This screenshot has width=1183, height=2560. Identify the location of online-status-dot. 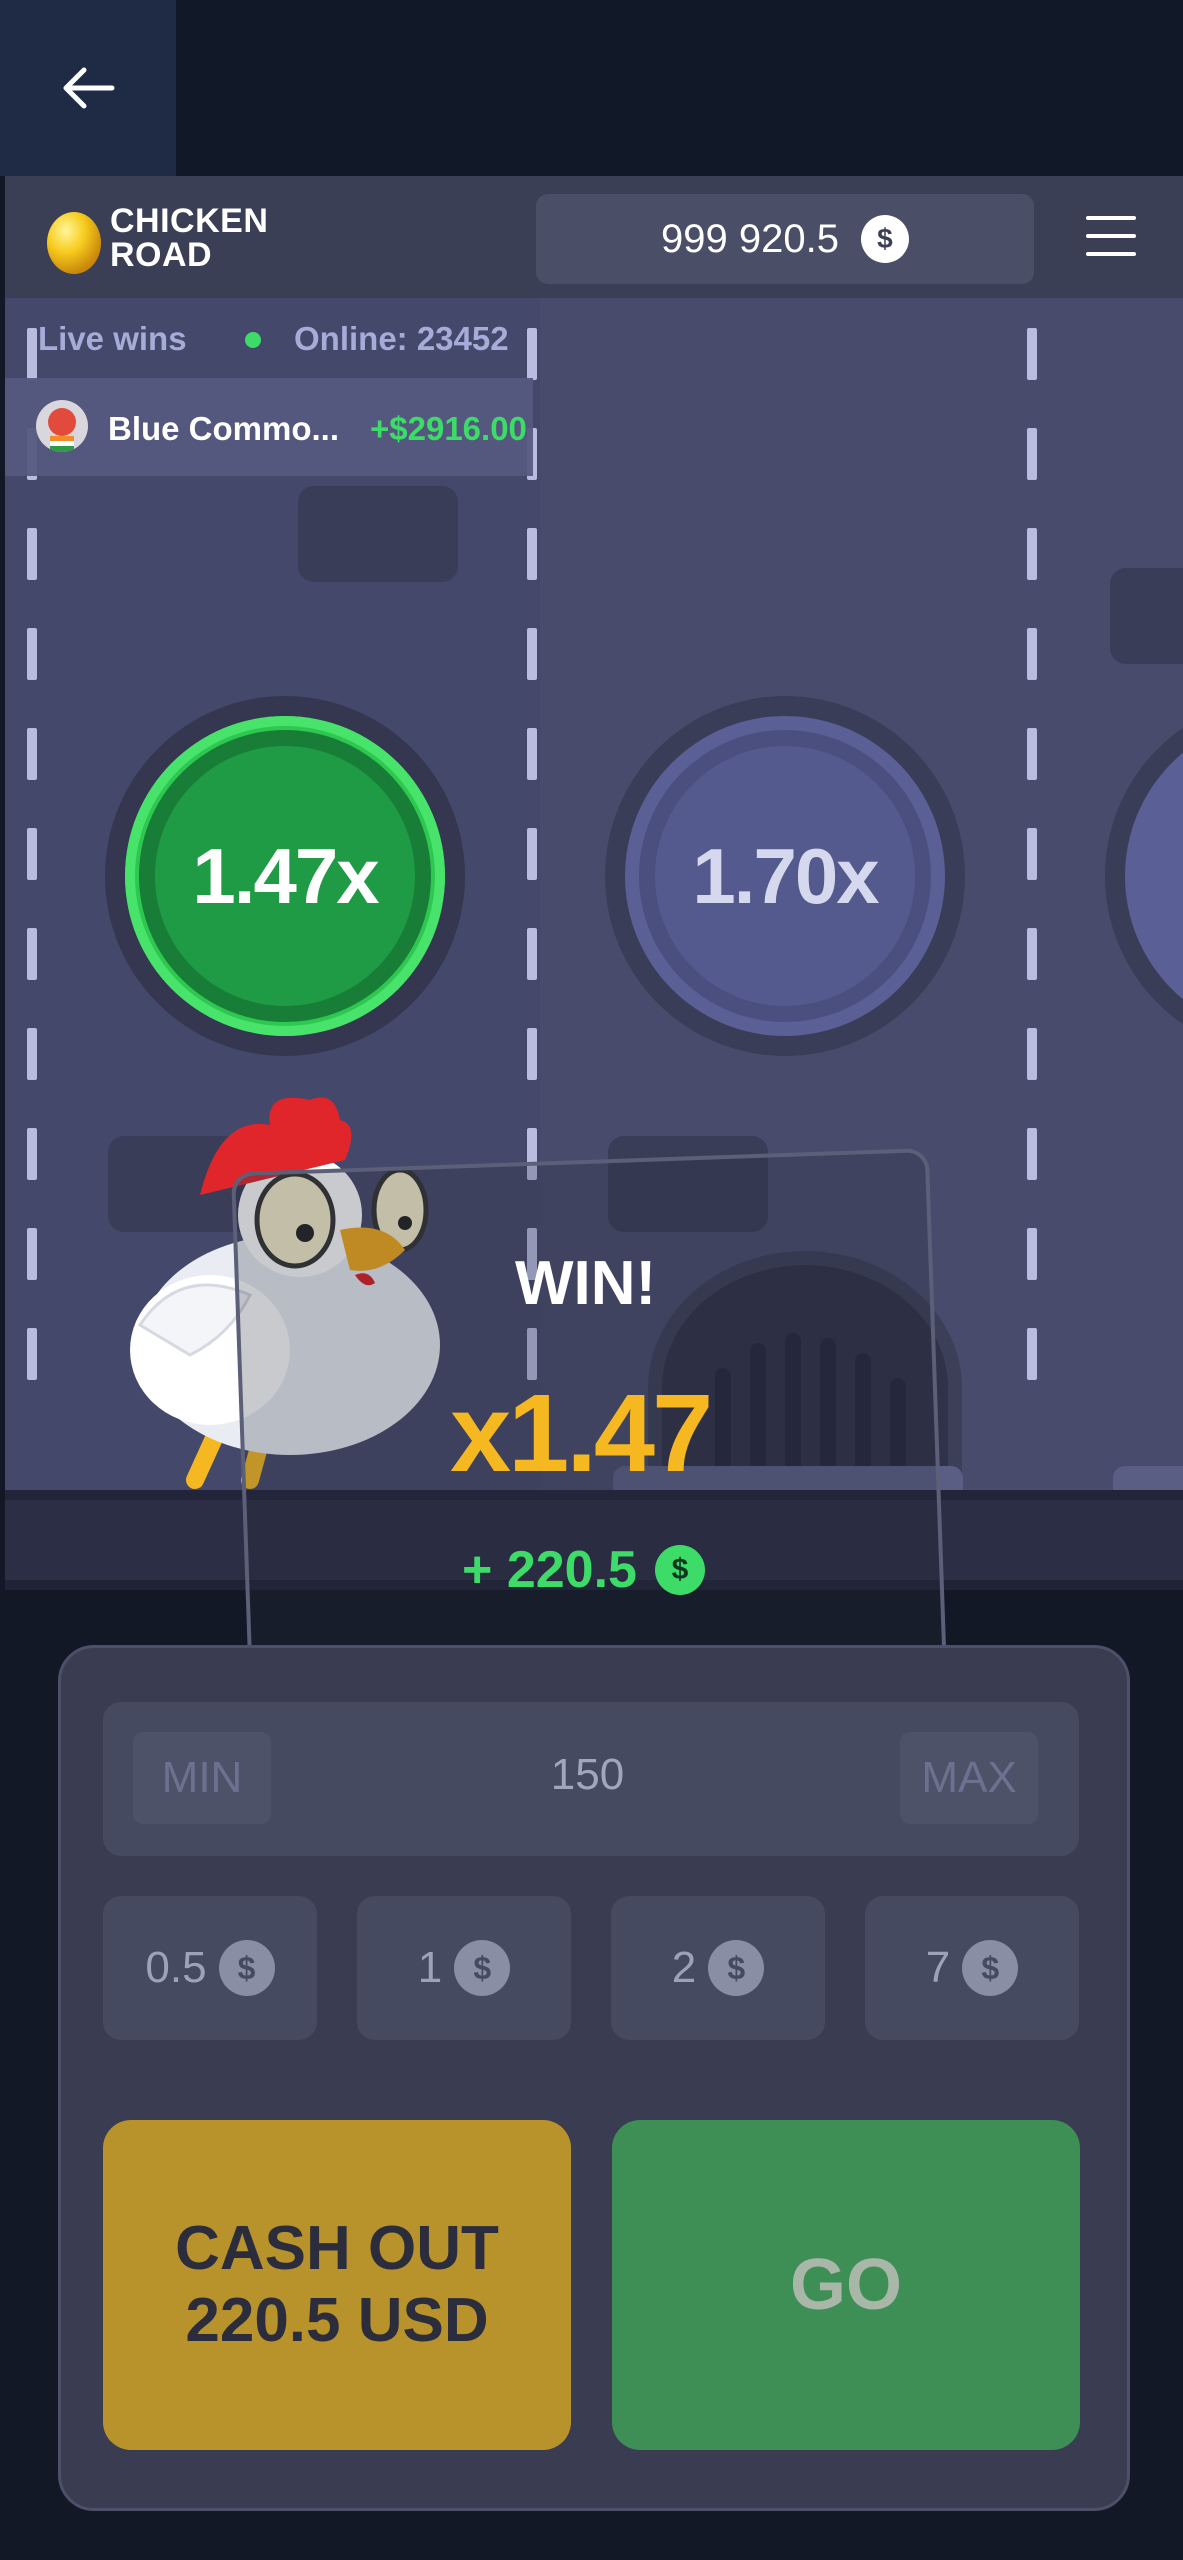
(253, 340).